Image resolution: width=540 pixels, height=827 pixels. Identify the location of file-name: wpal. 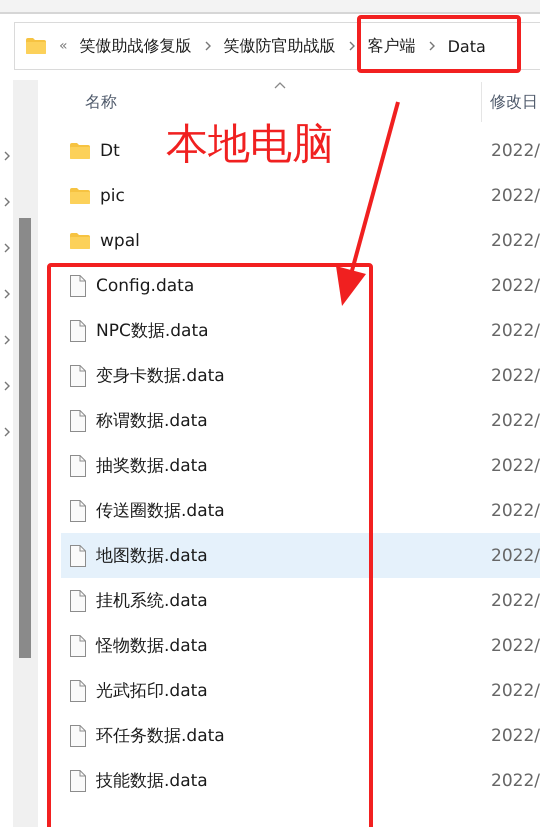
(120, 240).